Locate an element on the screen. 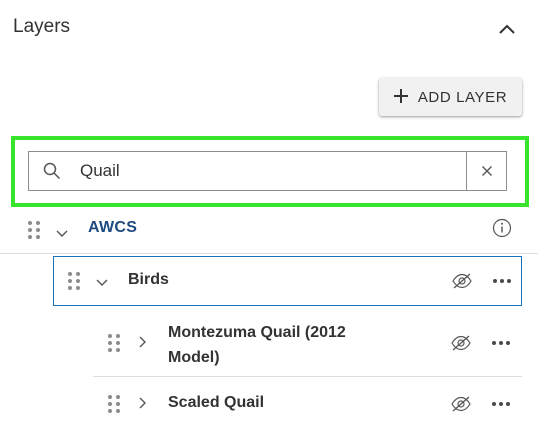  layer-row-montezuma-quail: Montezuma Quail (2012 Model) is located at coordinates (307, 343).